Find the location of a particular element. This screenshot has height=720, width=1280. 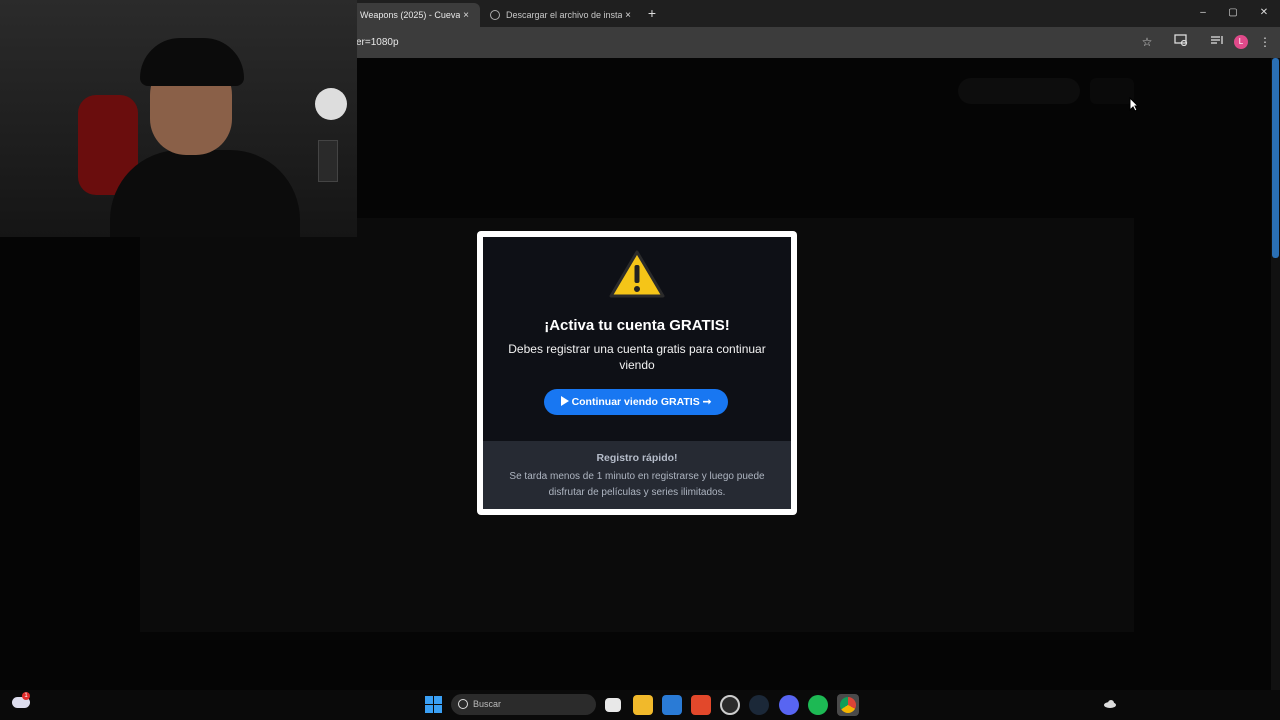

obs-icon is located at coordinates (730, 705).